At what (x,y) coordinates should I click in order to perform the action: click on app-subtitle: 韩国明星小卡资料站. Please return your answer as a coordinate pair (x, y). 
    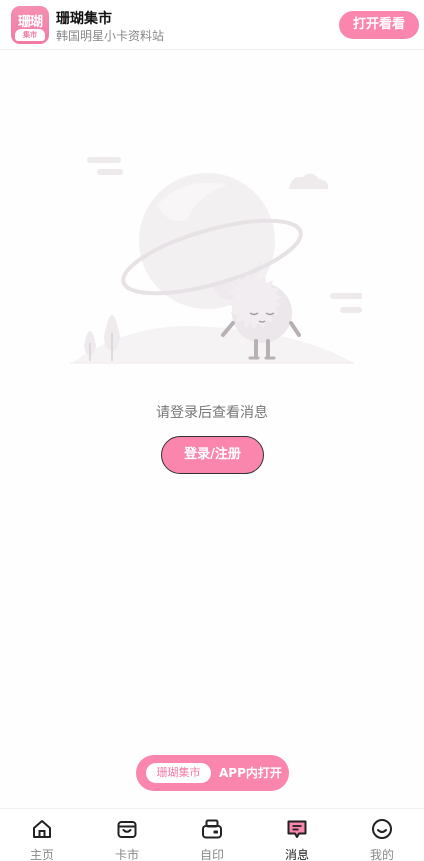
    Looking at the image, I should click on (110, 36).